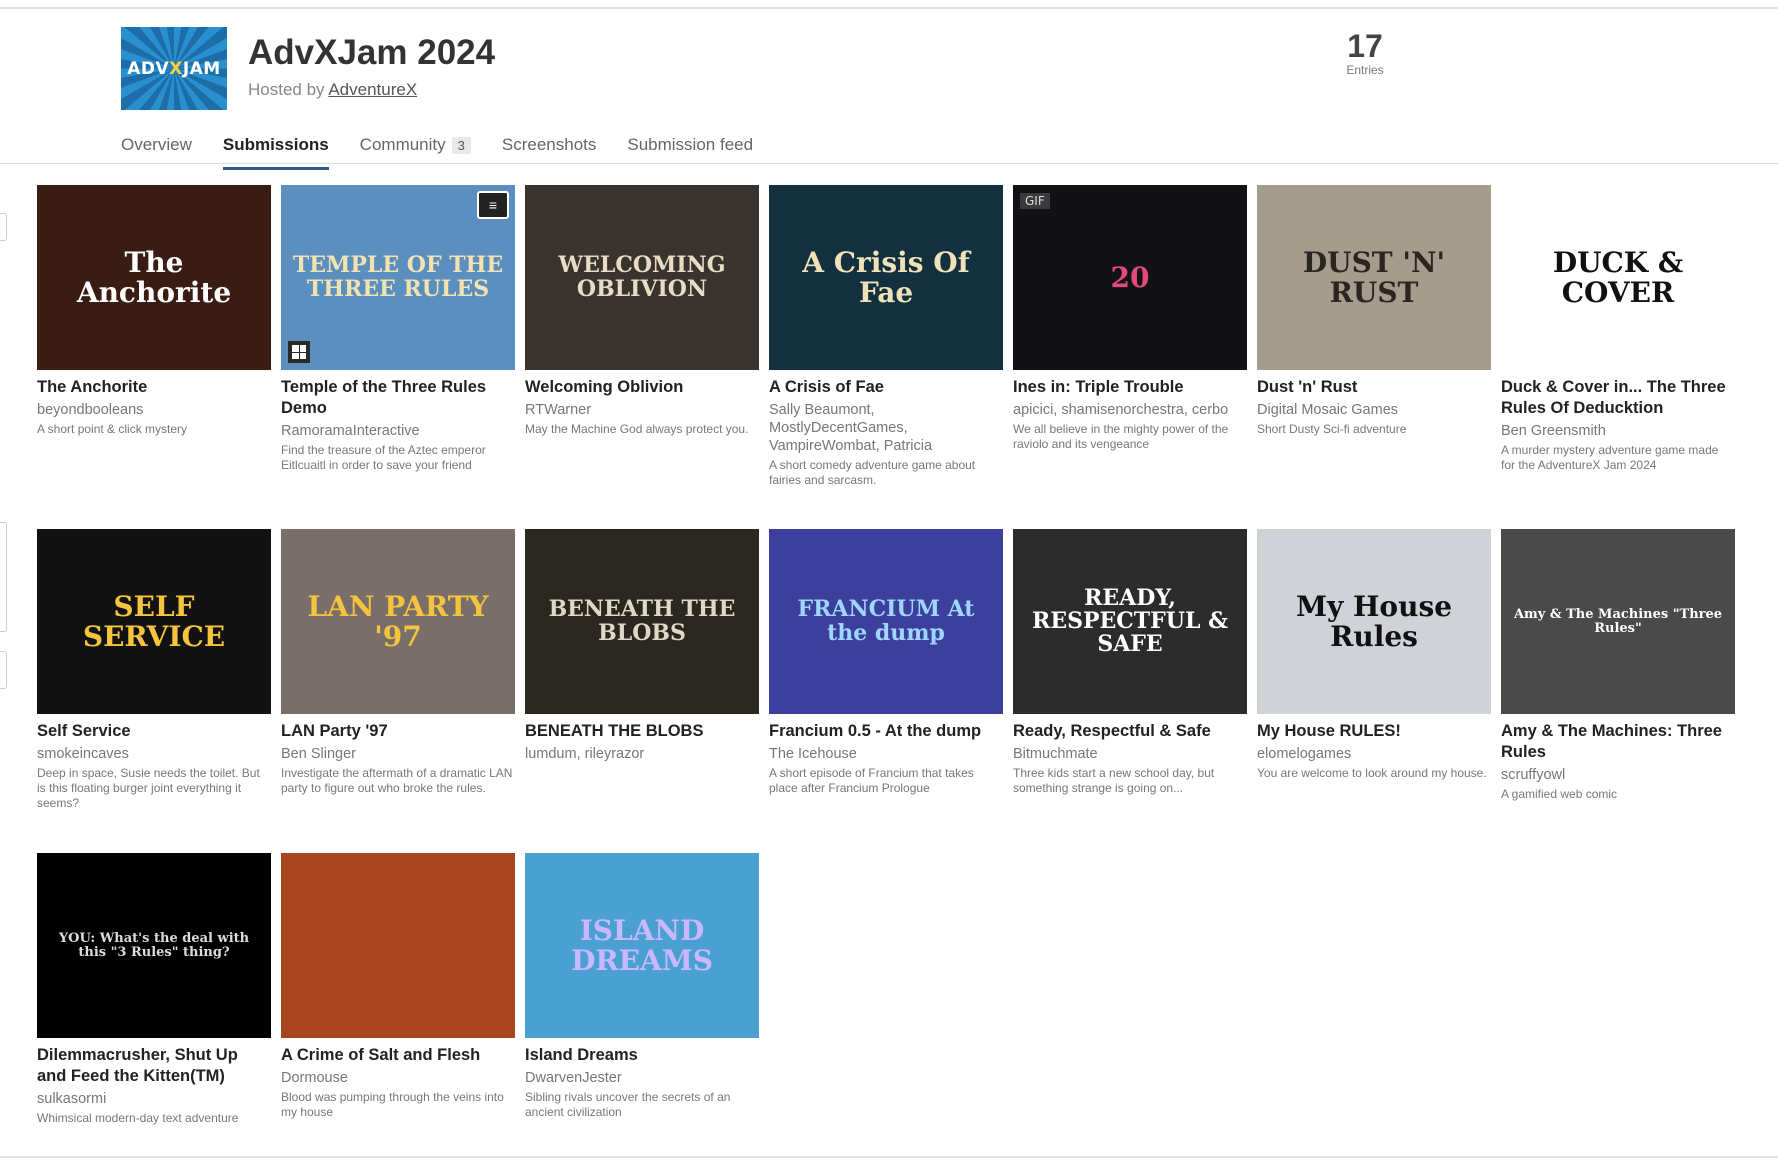  Describe the element at coordinates (154, 277) in the screenshot. I see `game-thumbnail: The Anchorite` at that location.